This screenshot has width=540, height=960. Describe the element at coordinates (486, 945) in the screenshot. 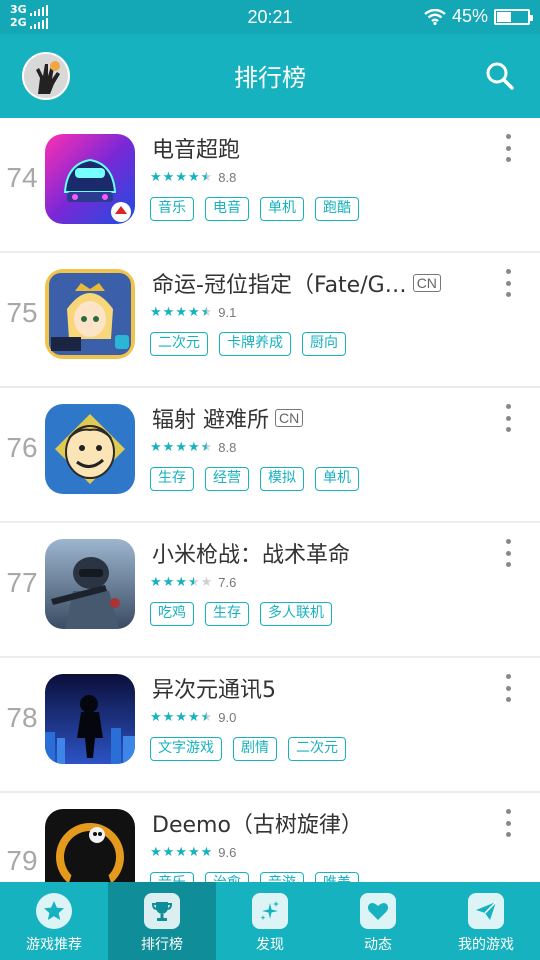

I see `tab-label: 我的游戏` at that location.